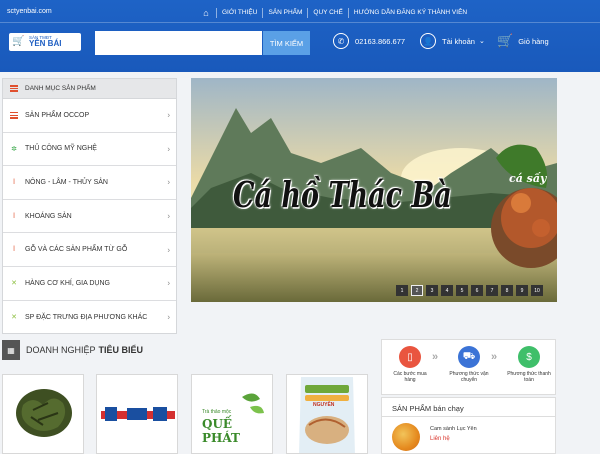 Image resolution: width=600 pixels, height=454 pixels. I want to click on step-payment: $ Phương thức thanh toán, so click(529, 364).